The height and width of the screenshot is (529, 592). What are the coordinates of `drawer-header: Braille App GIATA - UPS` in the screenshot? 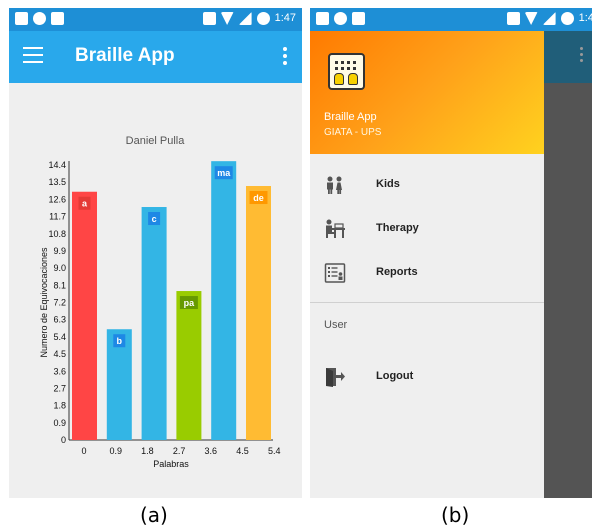 It's located at (427, 92).